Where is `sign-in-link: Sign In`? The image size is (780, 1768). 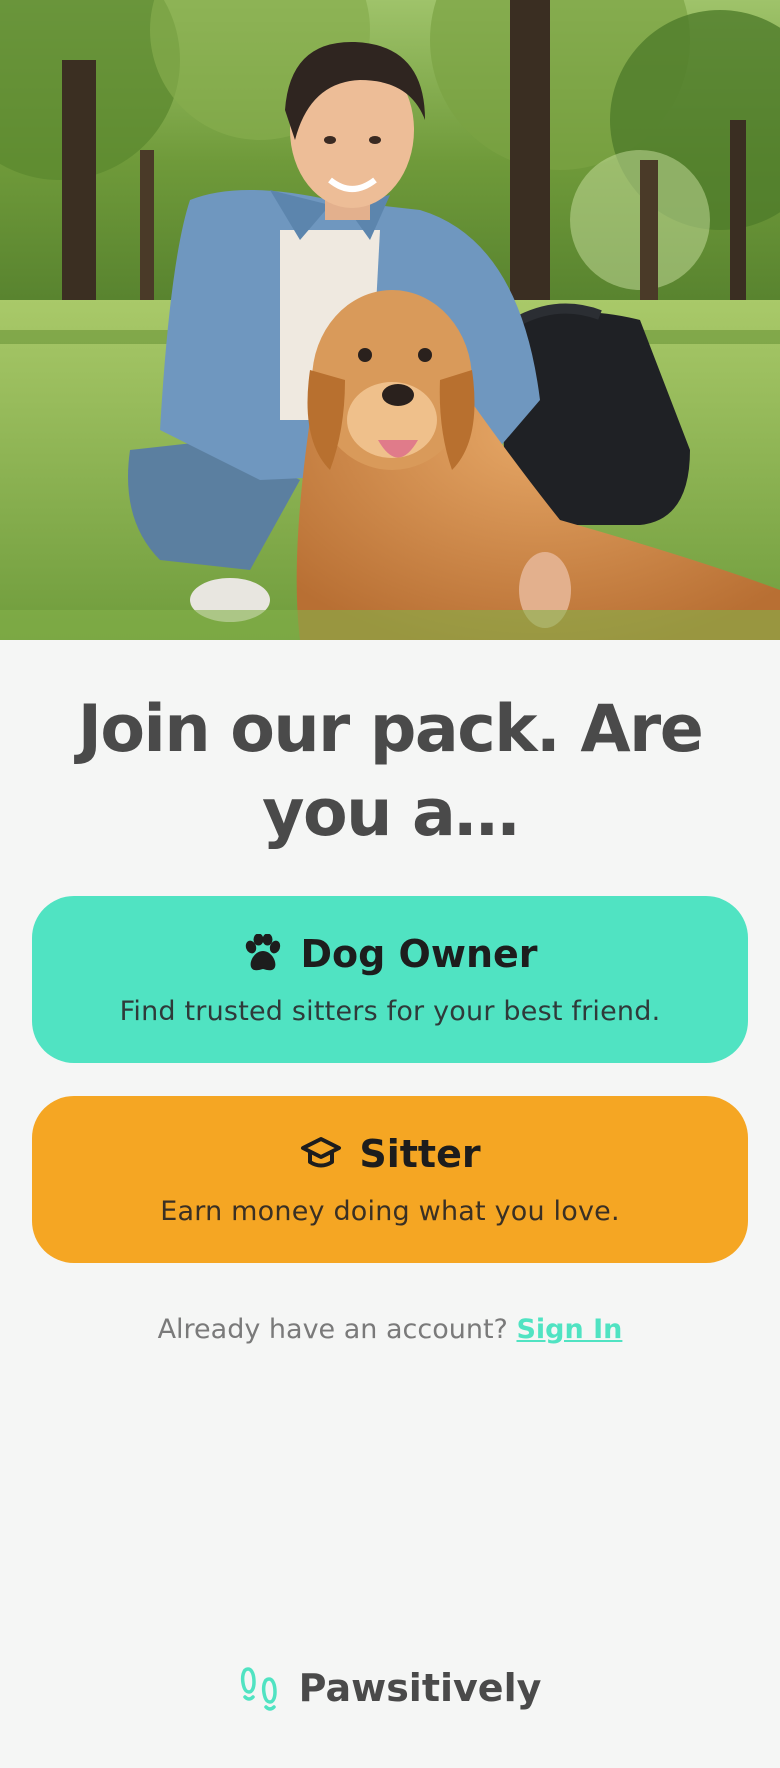
sign-in-link: Sign In is located at coordinates (569, 1329).